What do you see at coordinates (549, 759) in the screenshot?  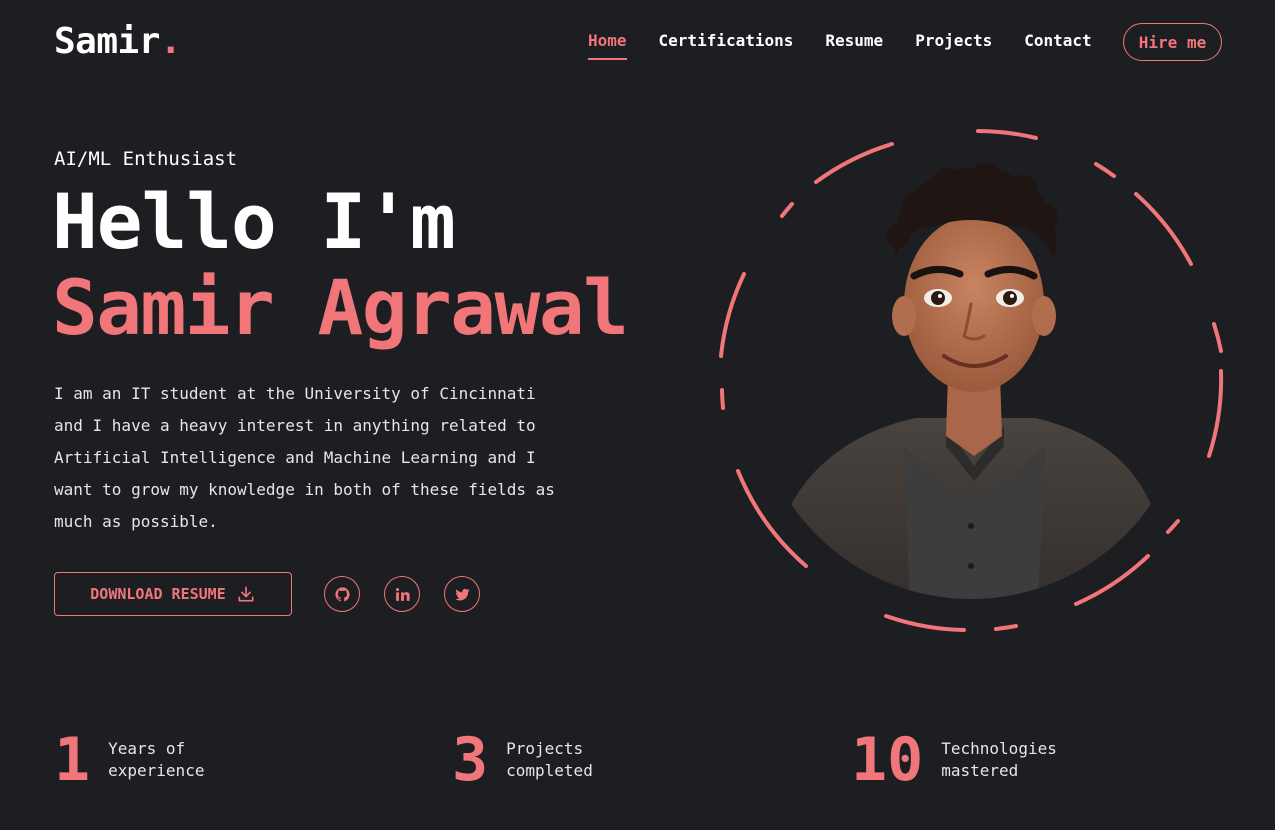 I see `stat-label: Projects completed` at bounding box center [549, 759].